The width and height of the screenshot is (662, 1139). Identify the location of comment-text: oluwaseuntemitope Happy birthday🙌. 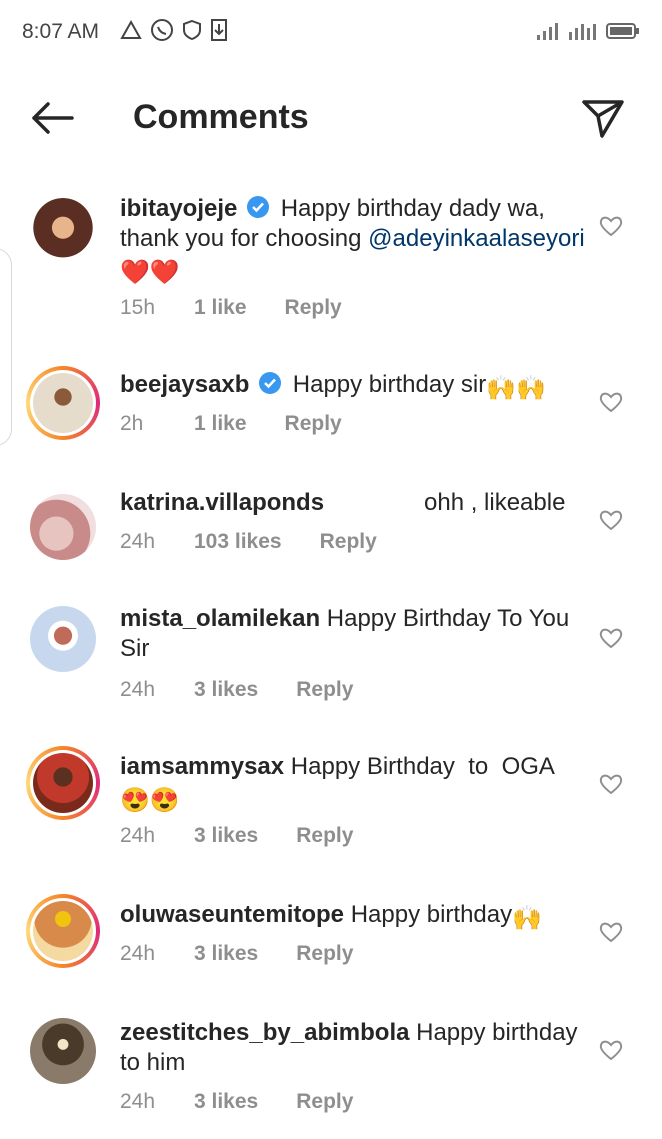
(355, 917).